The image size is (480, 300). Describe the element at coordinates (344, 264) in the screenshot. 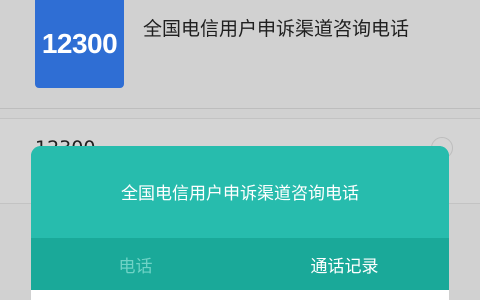

I see `tab-call-history: 通话记录` at that location.